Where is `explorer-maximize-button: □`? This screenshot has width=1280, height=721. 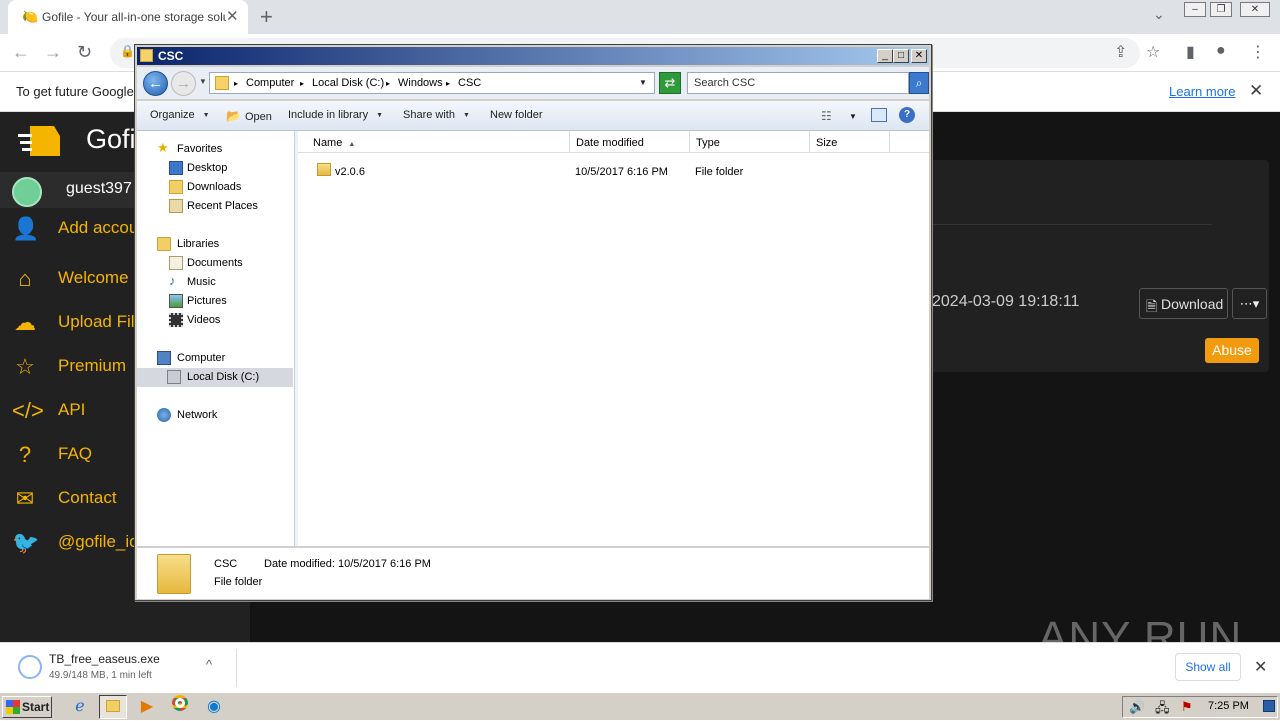
explorer-maximize-button: □ is located at coordinates (901, 56).